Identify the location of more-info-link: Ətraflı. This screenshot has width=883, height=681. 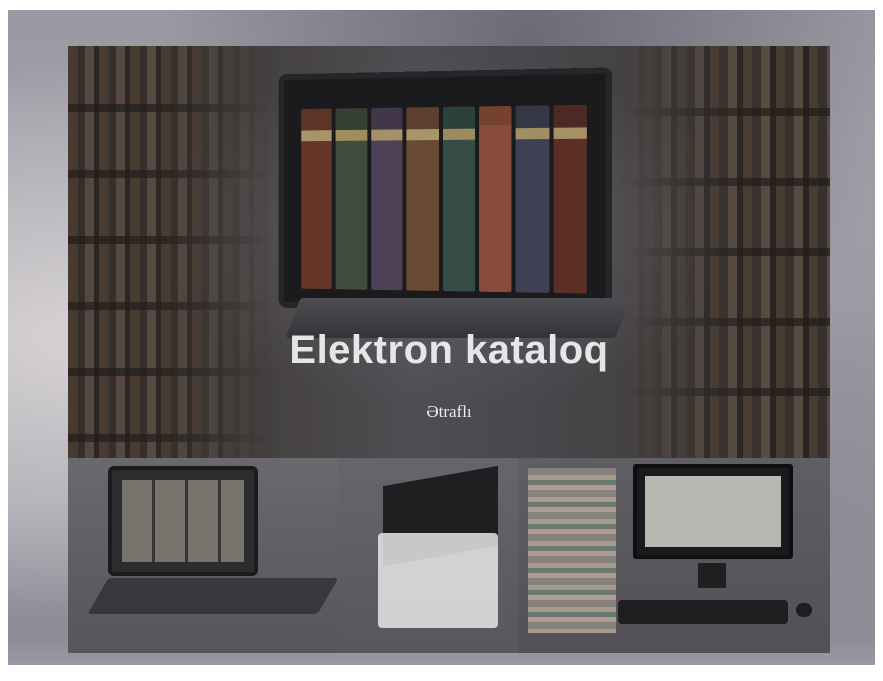
(449, 412).